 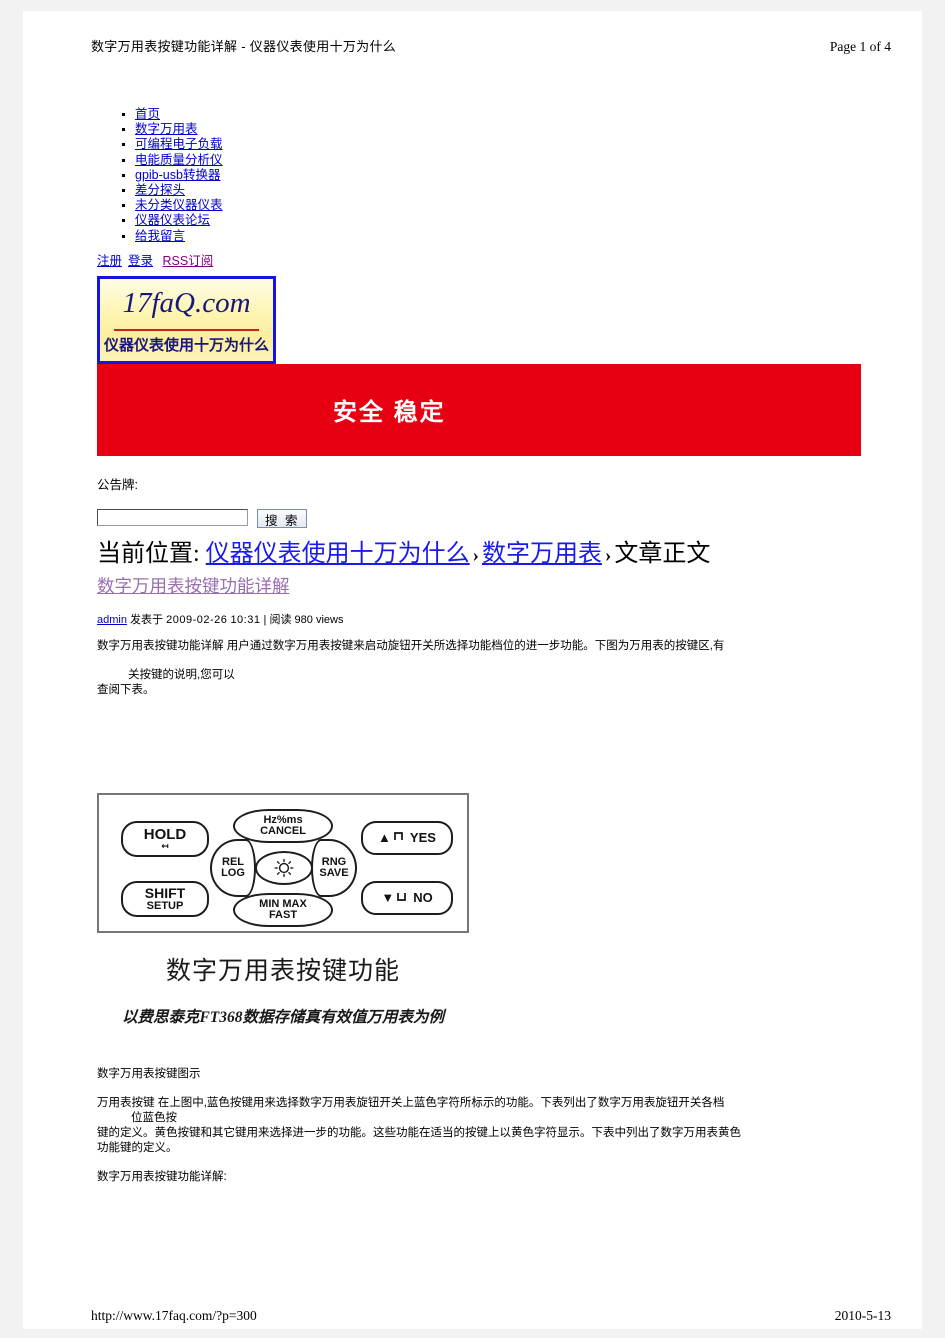 I want to click on keypad-shift-button: SHIFT SETUP, so click(x=165, y=899).